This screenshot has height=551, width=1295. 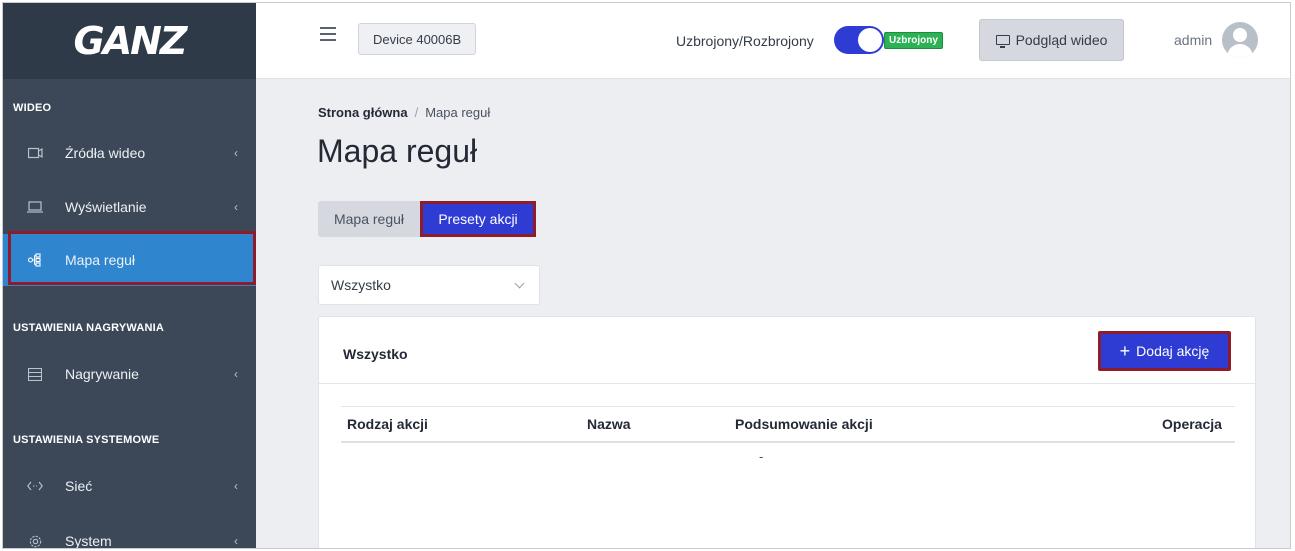 What do you see at coordinates (1125, 351) in the screenshot?
I see `plus-icon: +` at bounding box center [1125, 351].